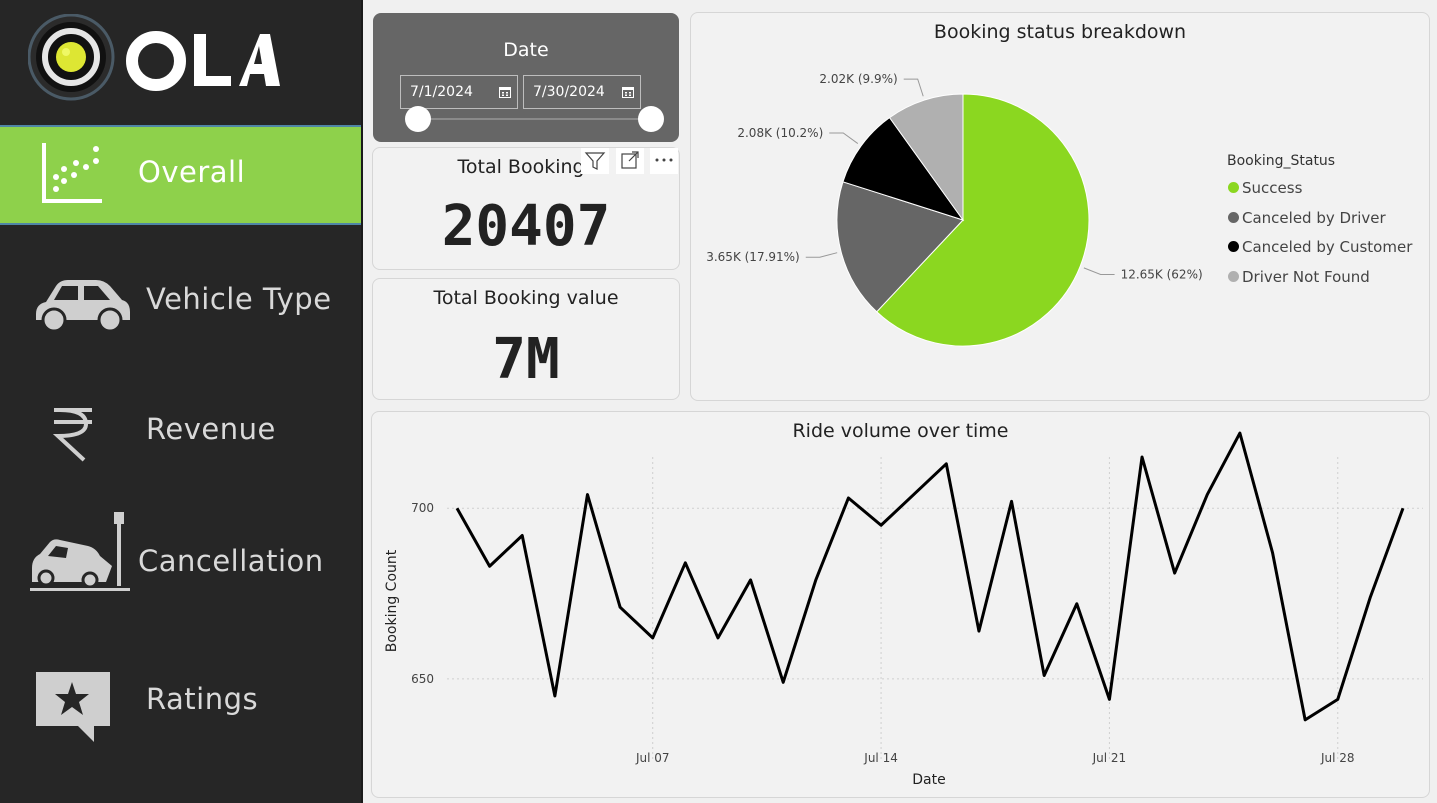  I want to click on legend-label: Canceled by Customer, so click(1327, 247).